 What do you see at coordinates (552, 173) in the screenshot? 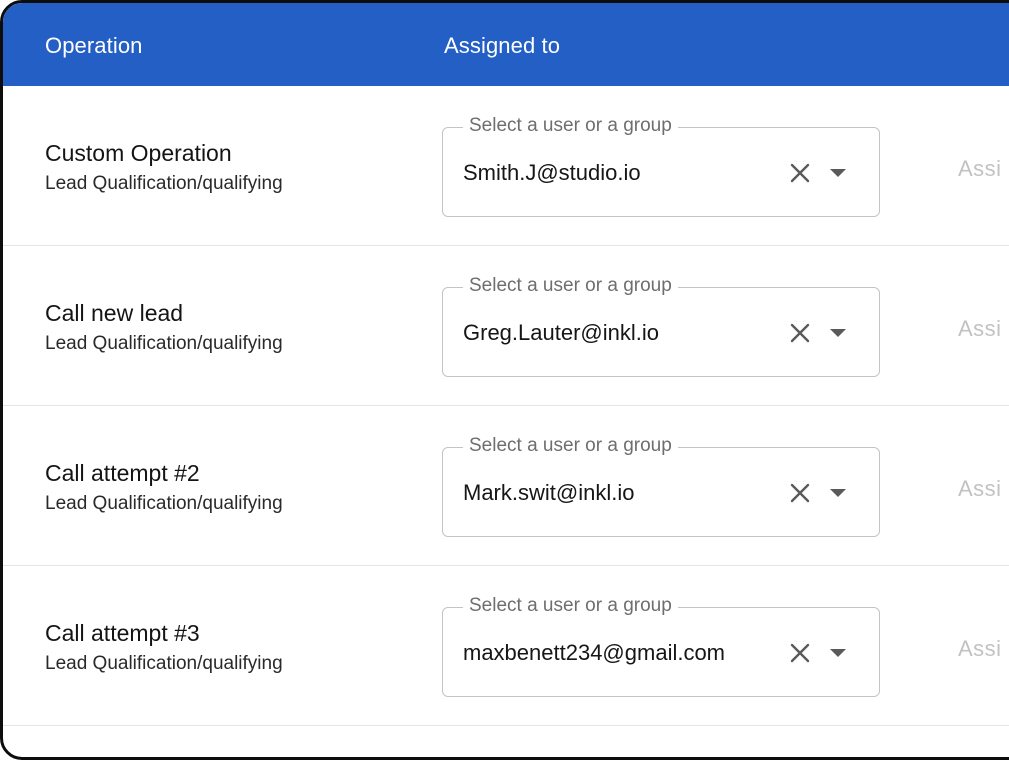
I see `assignee-select-value: Smith.J@studio.io` at bounding box center [552, 173].